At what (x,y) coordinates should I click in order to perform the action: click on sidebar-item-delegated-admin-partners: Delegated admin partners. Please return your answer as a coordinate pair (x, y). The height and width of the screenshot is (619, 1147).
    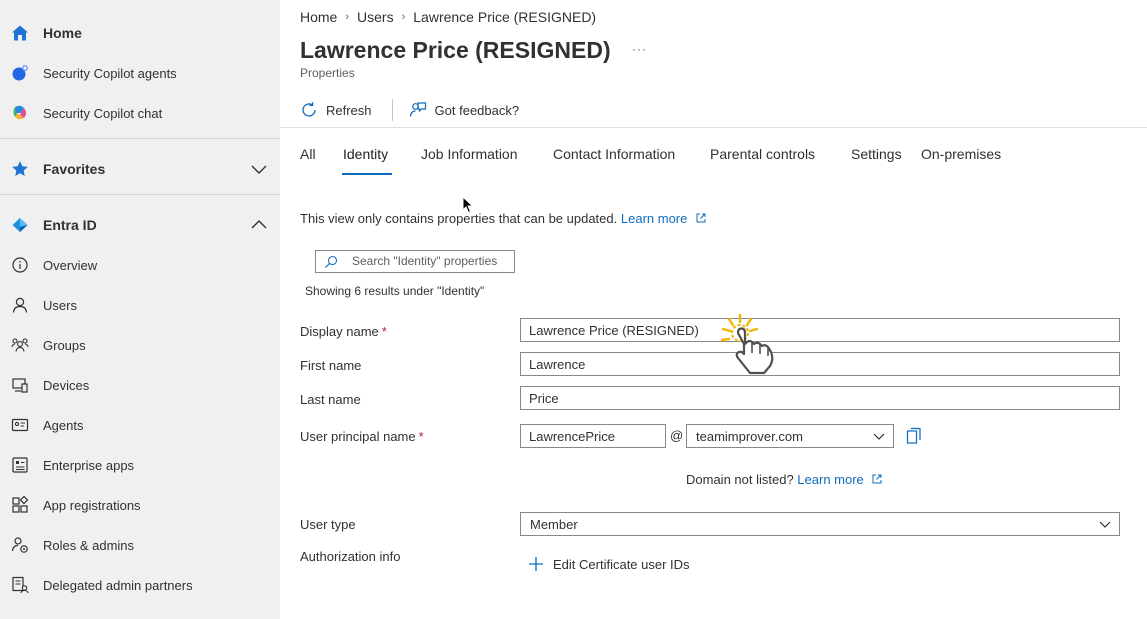
    Looking at the image, I should click on (140, 585).